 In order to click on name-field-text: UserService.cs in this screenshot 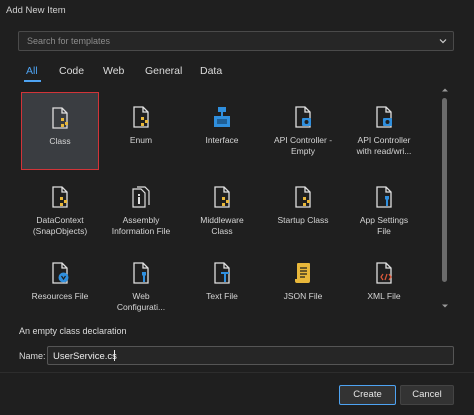, I will do `click(85, 356)`.